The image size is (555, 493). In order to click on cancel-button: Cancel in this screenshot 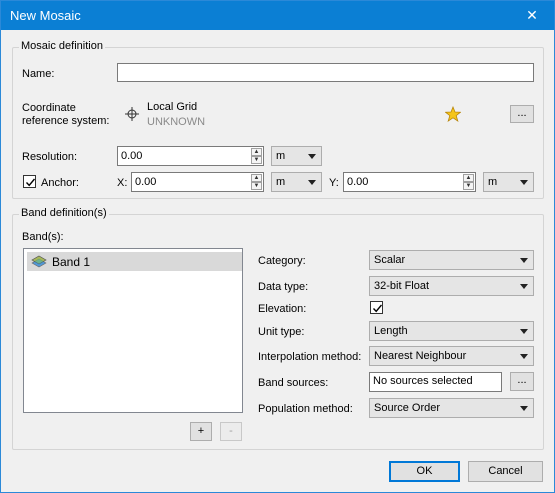, I will do `click(505, 471)`.